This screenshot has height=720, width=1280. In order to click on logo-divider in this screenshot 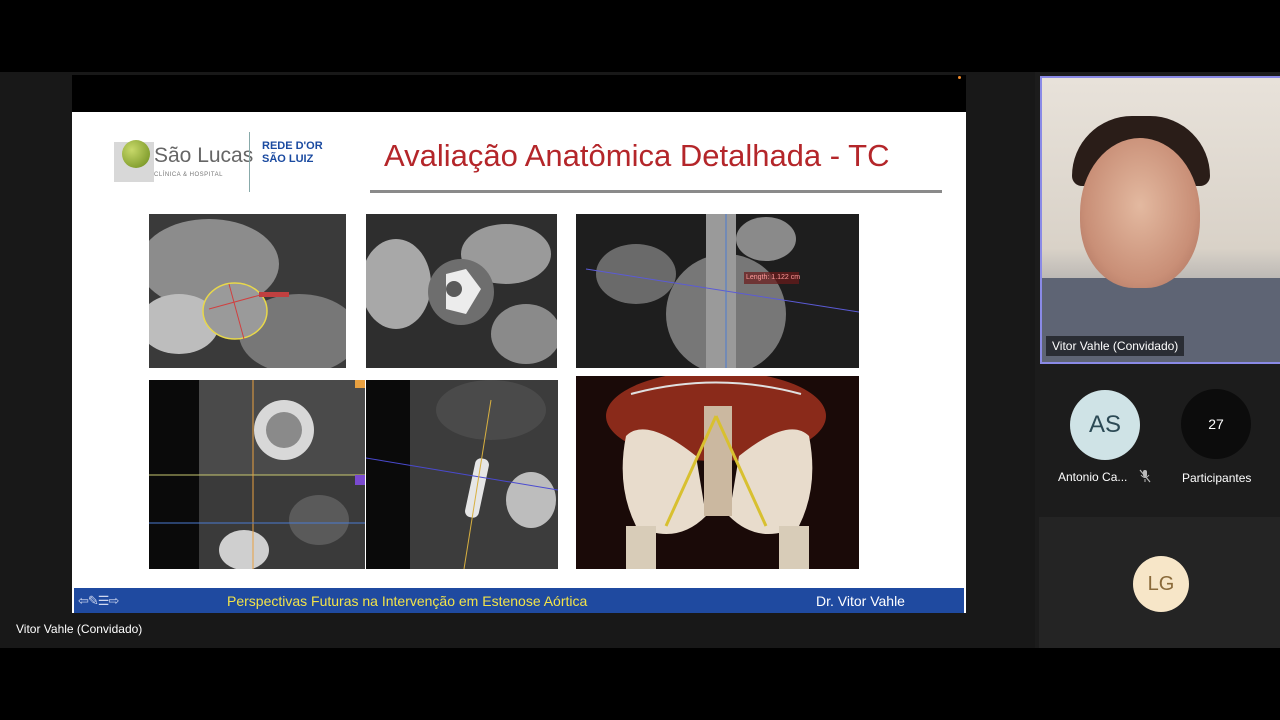, I will do `click(249, 162)`.